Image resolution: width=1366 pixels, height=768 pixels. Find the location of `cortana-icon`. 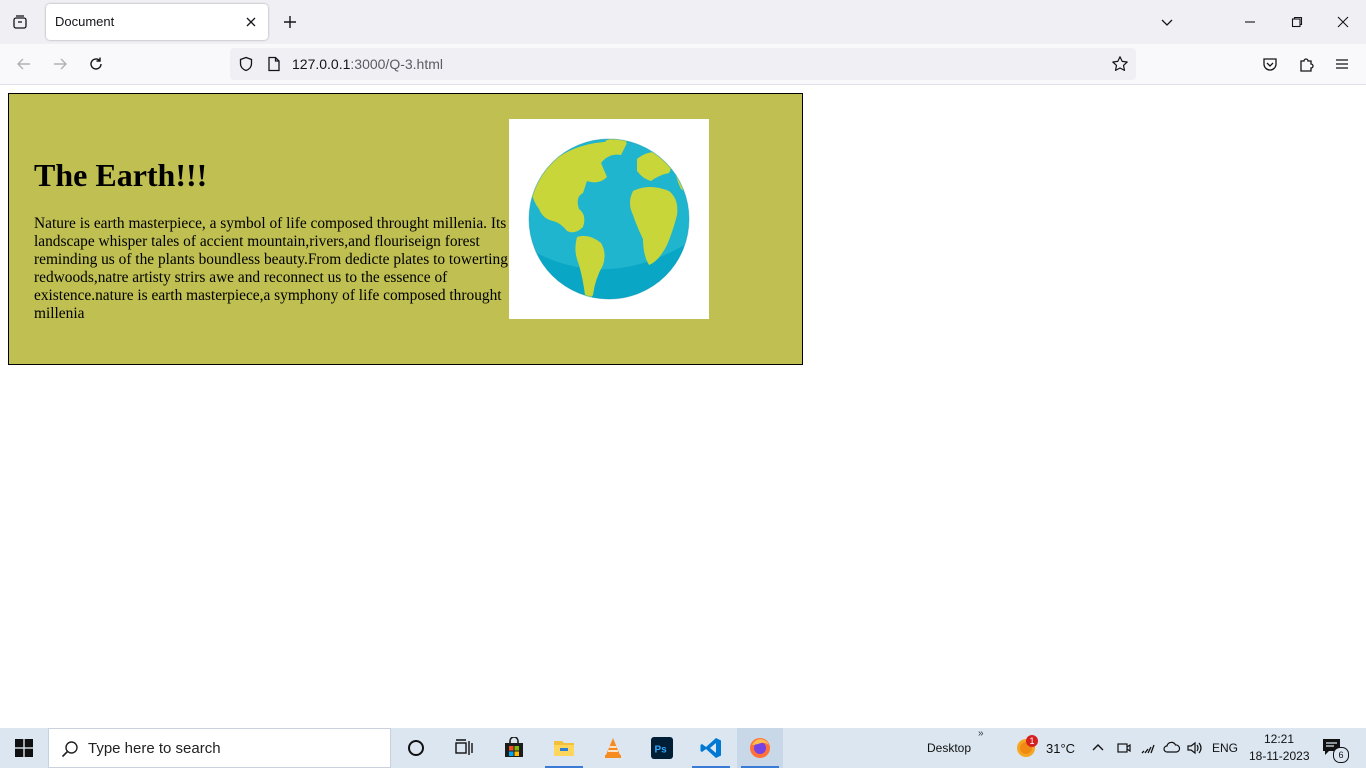

cortana-icon is located at coordinates (416, 748).